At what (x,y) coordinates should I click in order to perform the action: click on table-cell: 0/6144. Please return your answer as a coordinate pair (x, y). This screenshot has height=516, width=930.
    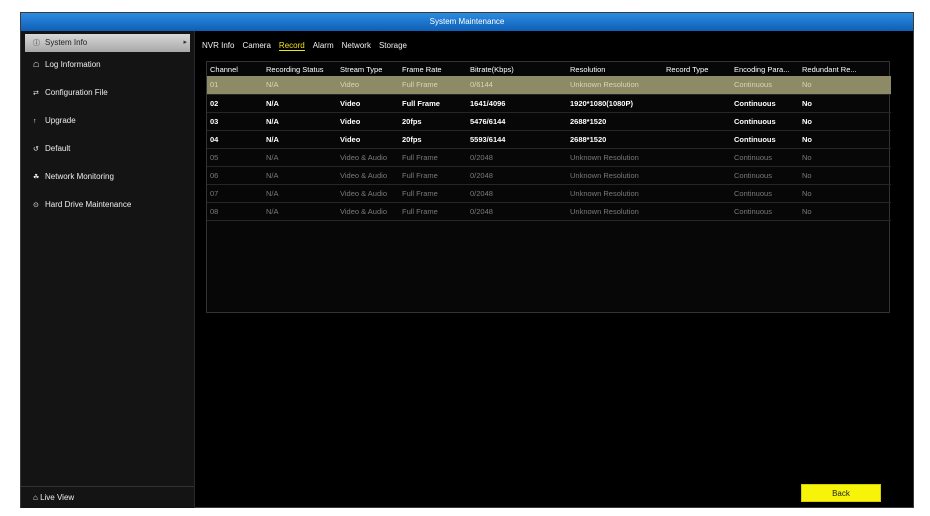
    Looking at the image, I should click on (517, 85).